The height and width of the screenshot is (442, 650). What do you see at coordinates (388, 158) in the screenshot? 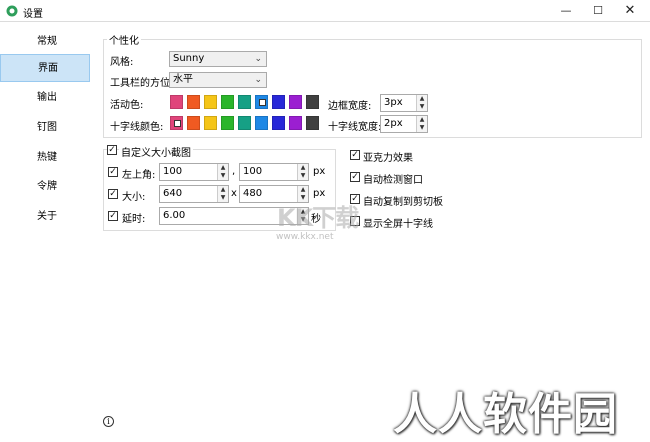
I see `acrylic-label: 亚克力效果` at bounding box center [388, 158].